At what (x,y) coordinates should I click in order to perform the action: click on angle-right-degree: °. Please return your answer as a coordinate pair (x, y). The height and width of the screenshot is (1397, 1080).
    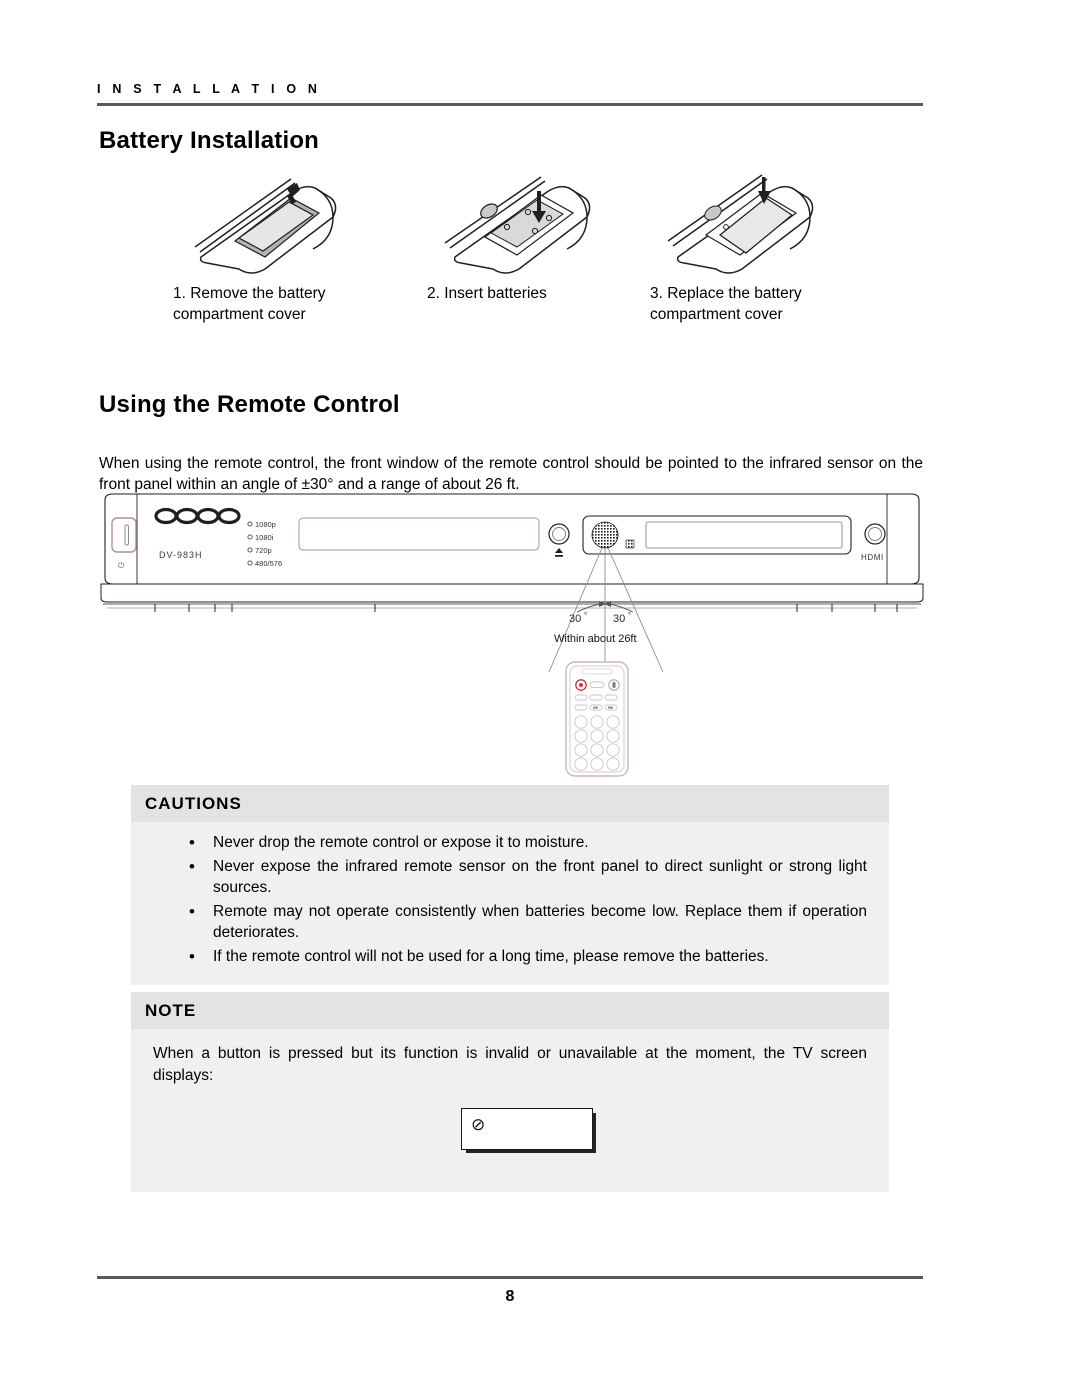
    Looking at the image, I should click on (629, 615).